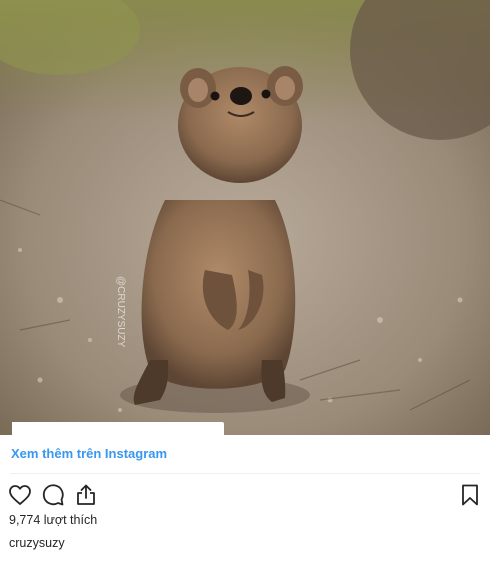 Image resolution: width=490 pixels, height=564 pixels. Describe the element at coordinates (245, 495) in the screenshot. I see `action-bar` at that location.